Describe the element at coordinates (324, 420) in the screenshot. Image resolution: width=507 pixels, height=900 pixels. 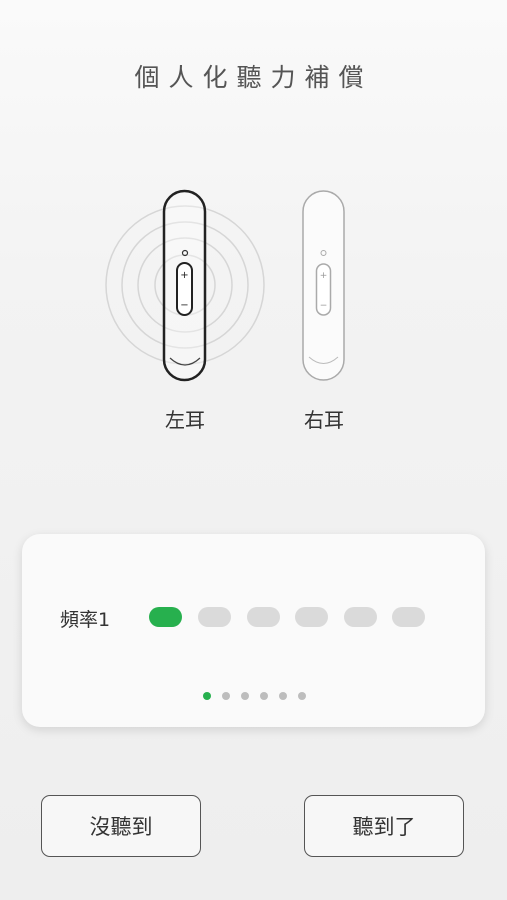
I see `right-ear-label: 右耳` at that location.